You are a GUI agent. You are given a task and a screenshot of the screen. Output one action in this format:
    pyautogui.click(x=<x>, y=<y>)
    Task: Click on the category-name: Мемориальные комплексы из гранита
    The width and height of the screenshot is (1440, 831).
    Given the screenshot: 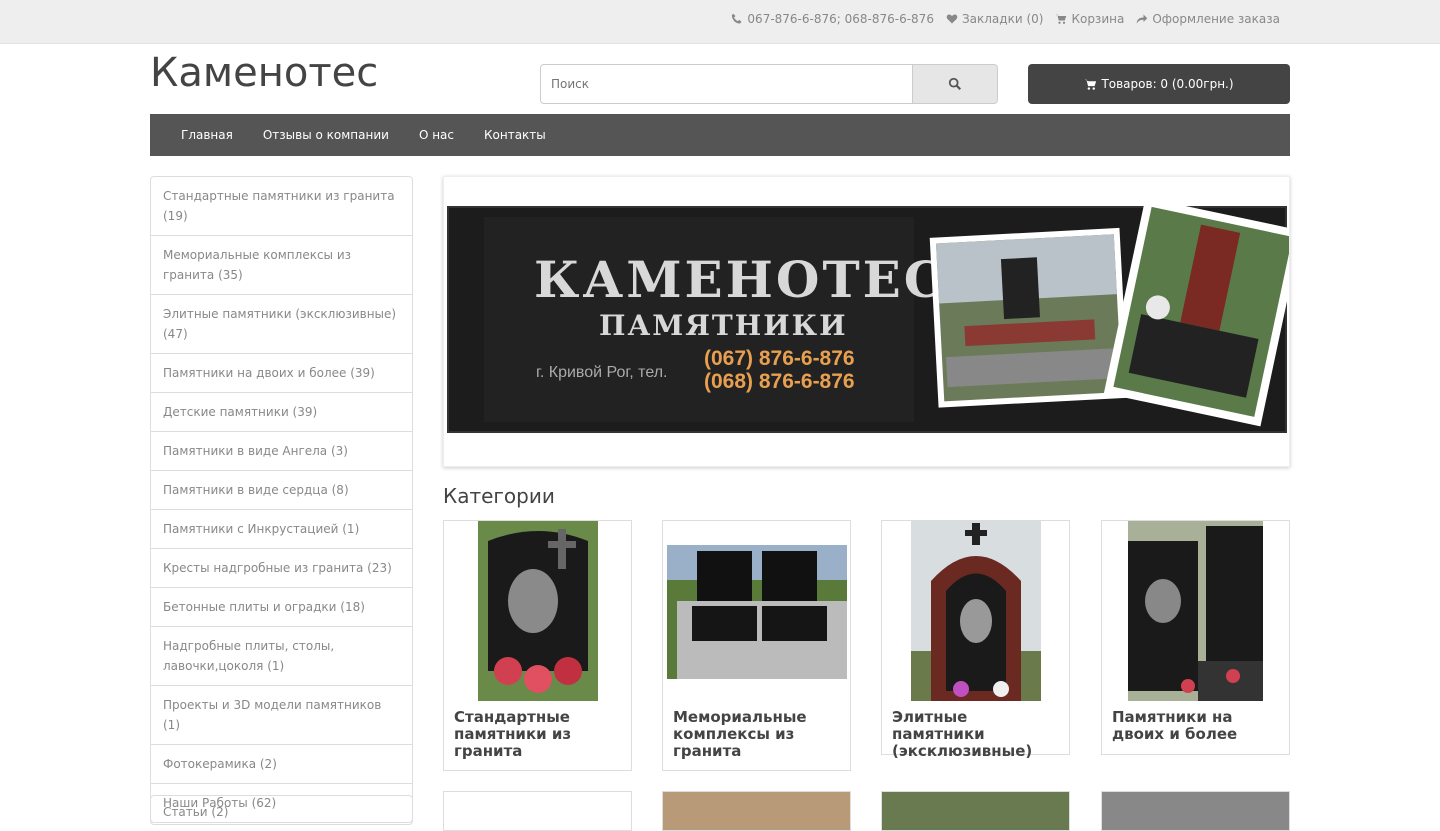 What is the action you would take?
    pyautogui.click(x=740, y=734)
    